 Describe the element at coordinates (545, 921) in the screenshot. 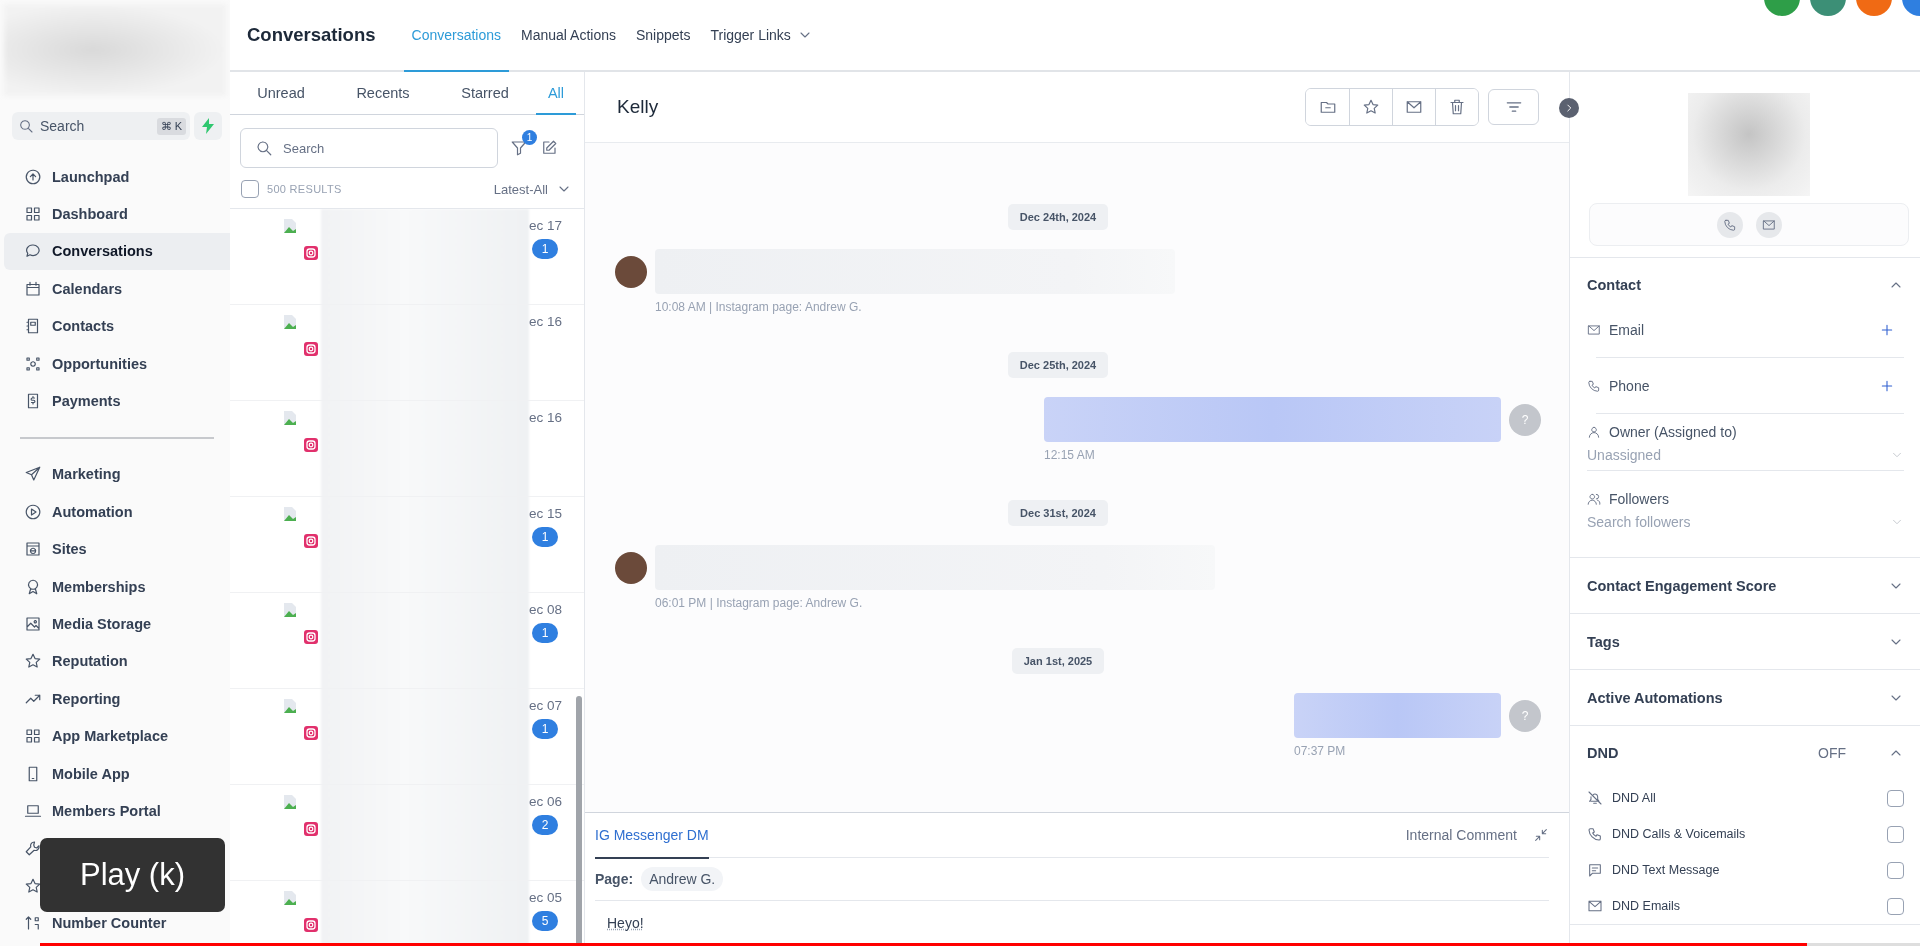

I see `unread-badge: 5` at that location.